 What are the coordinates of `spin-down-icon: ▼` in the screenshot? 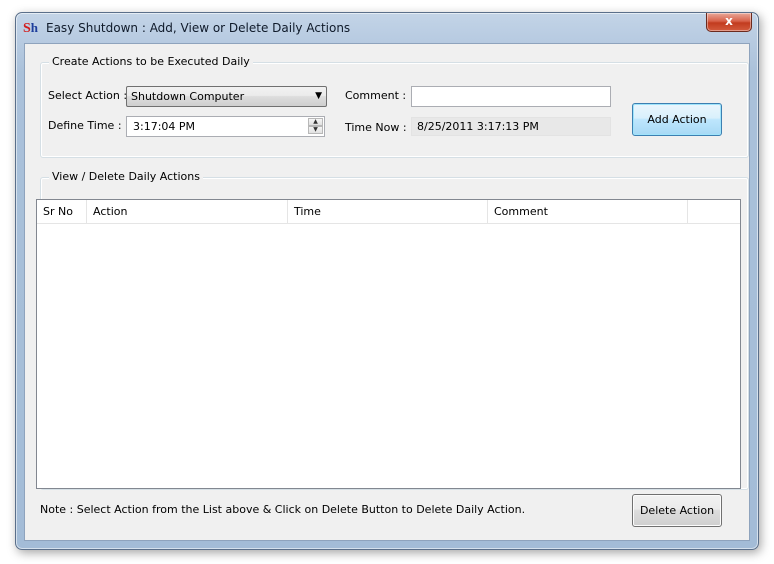 It's located at (315, 130).